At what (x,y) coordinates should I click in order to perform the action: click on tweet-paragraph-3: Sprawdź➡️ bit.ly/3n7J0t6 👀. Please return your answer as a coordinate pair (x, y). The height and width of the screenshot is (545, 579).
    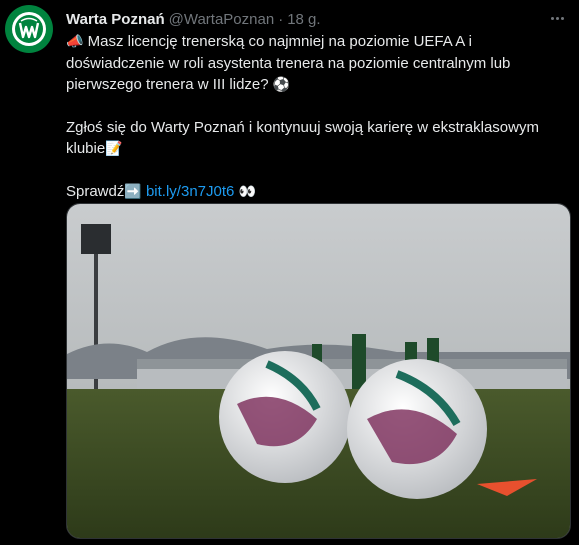
    Looking at the image, I should click on (318, 192).